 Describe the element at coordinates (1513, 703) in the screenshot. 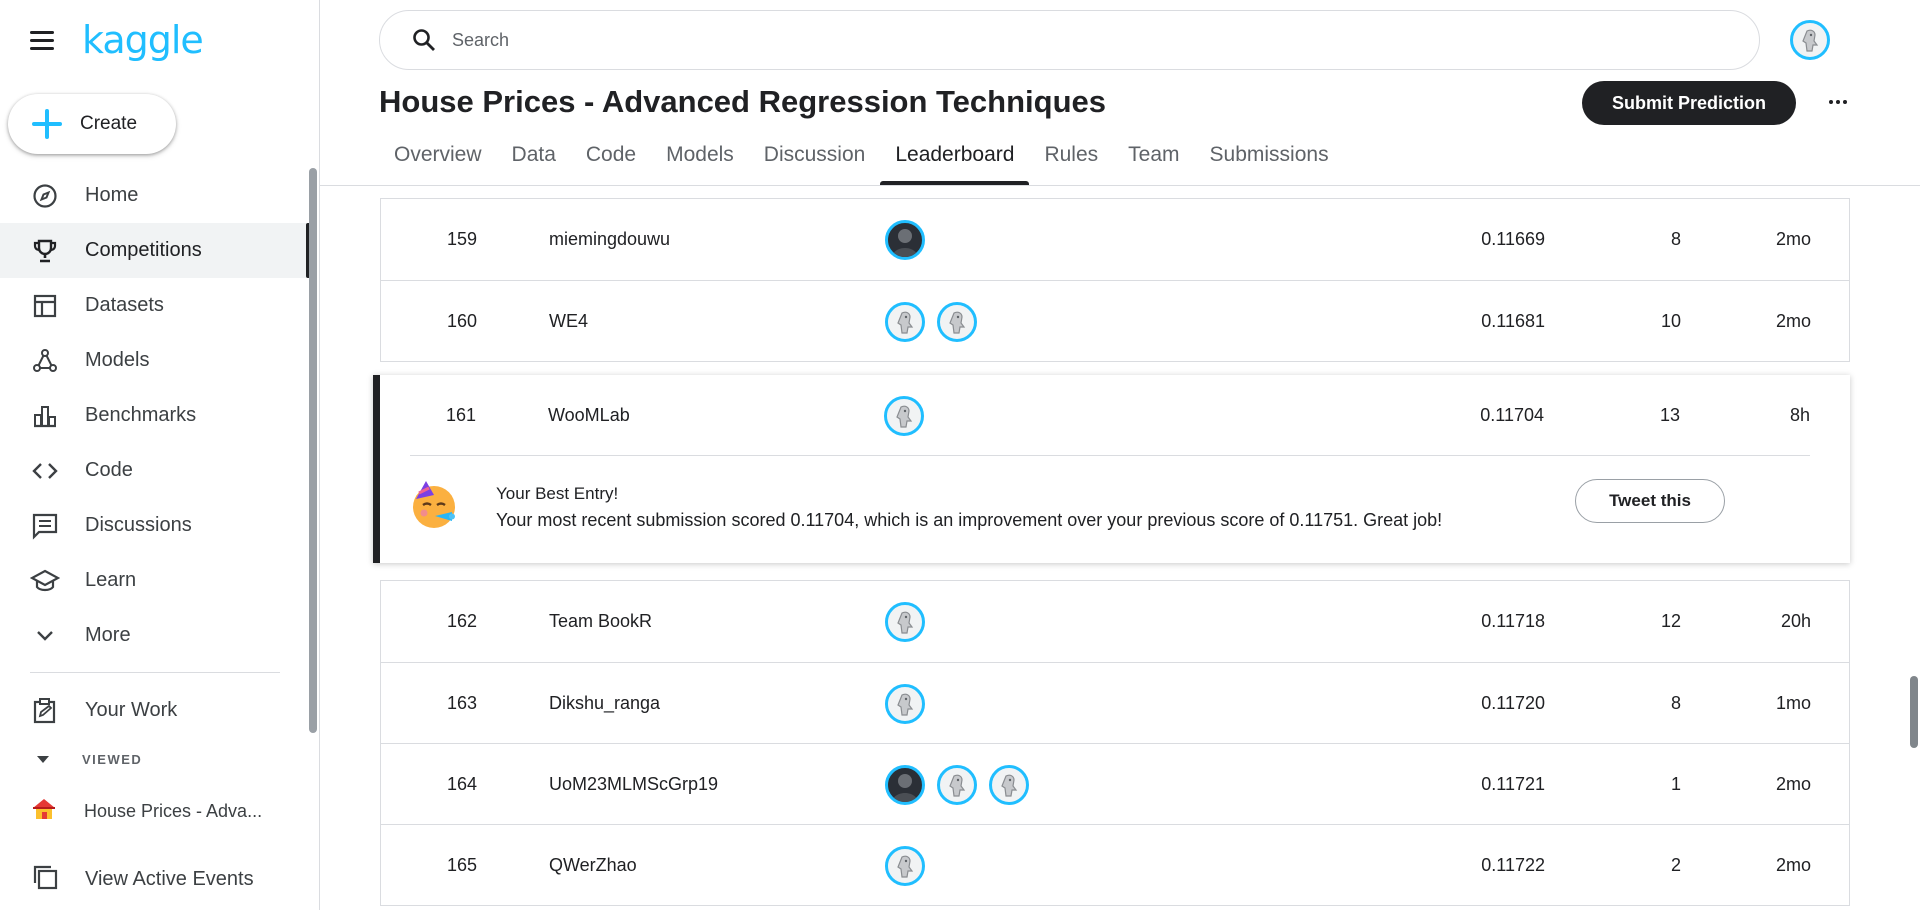

I see `score-cell: 0.11720` at that location.